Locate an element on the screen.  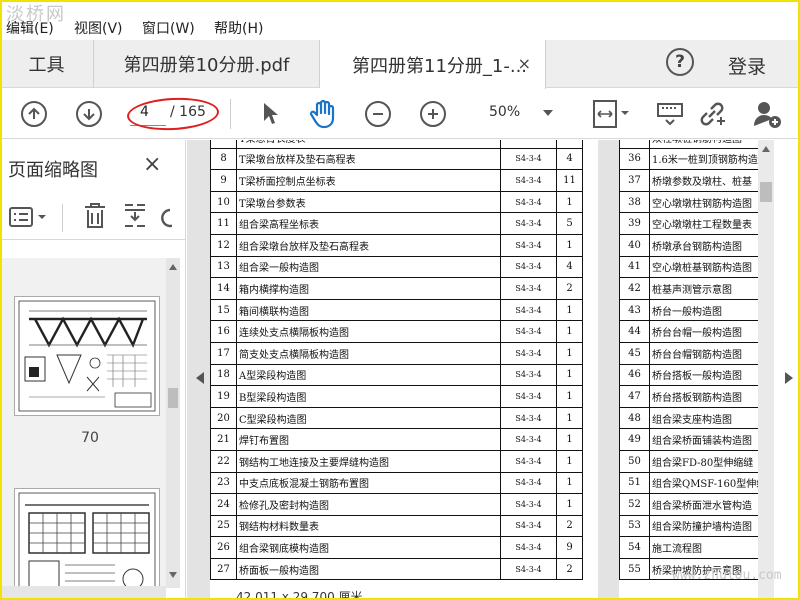
rotate-page-button is located at coordinates (135, 218).